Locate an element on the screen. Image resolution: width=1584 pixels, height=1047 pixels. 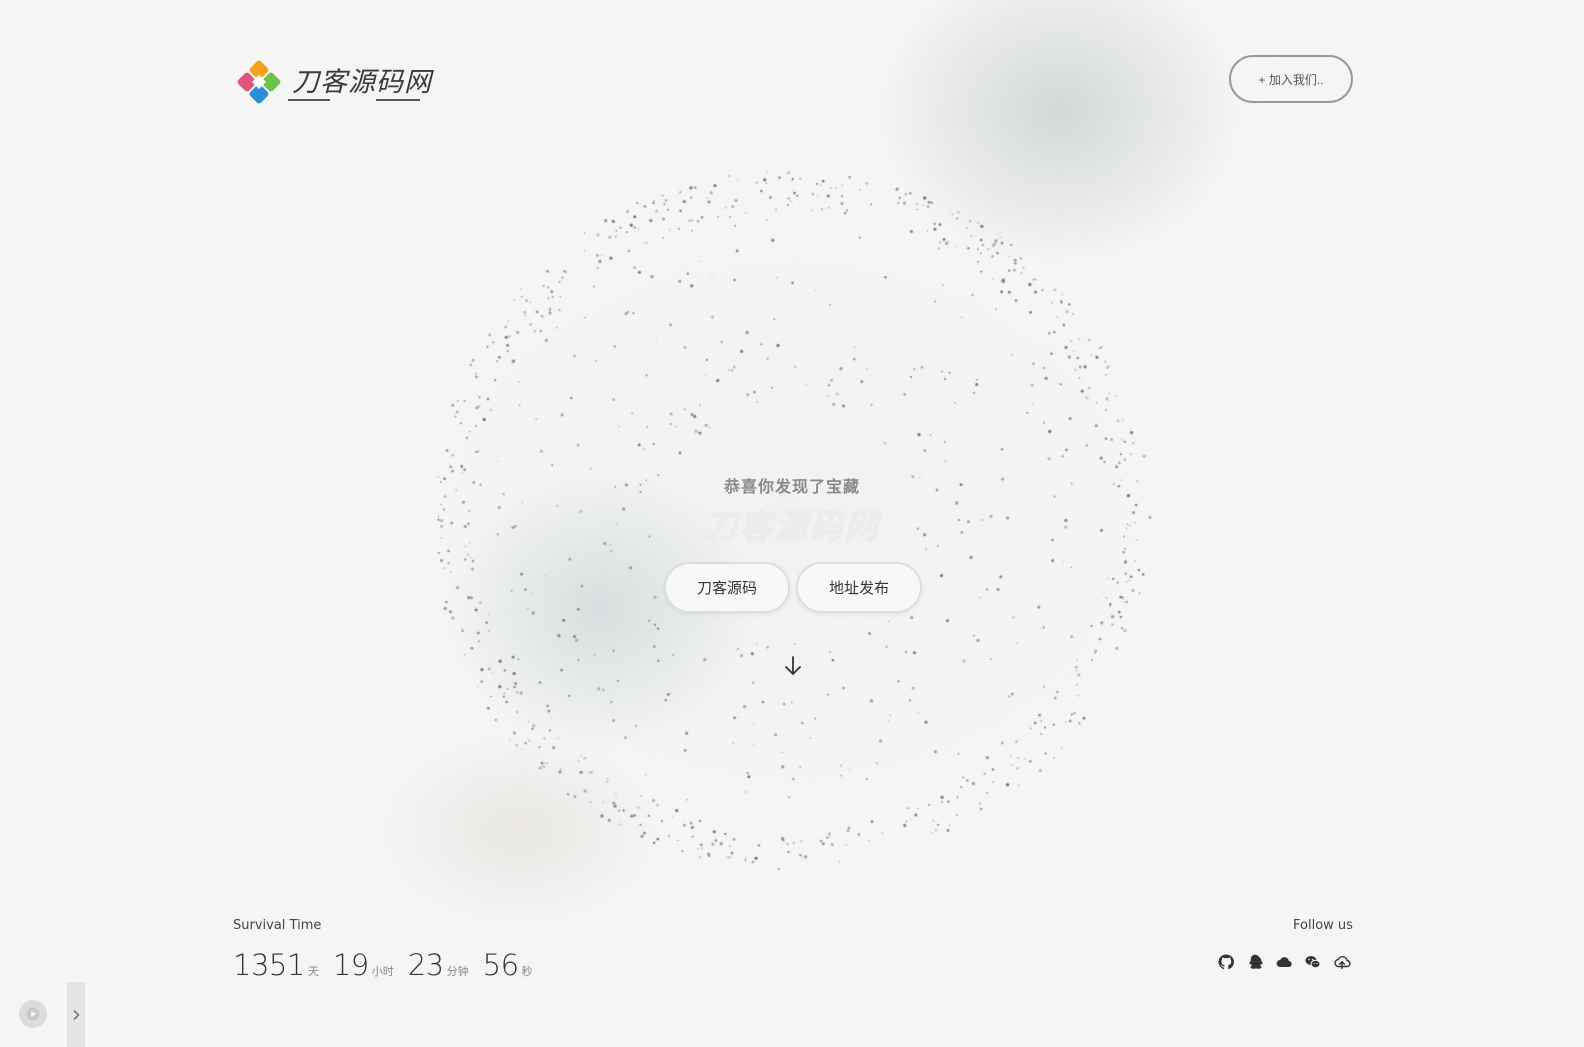
hero-button-row: 刀客源码 地址发布 is located at coordinates (793, 587).